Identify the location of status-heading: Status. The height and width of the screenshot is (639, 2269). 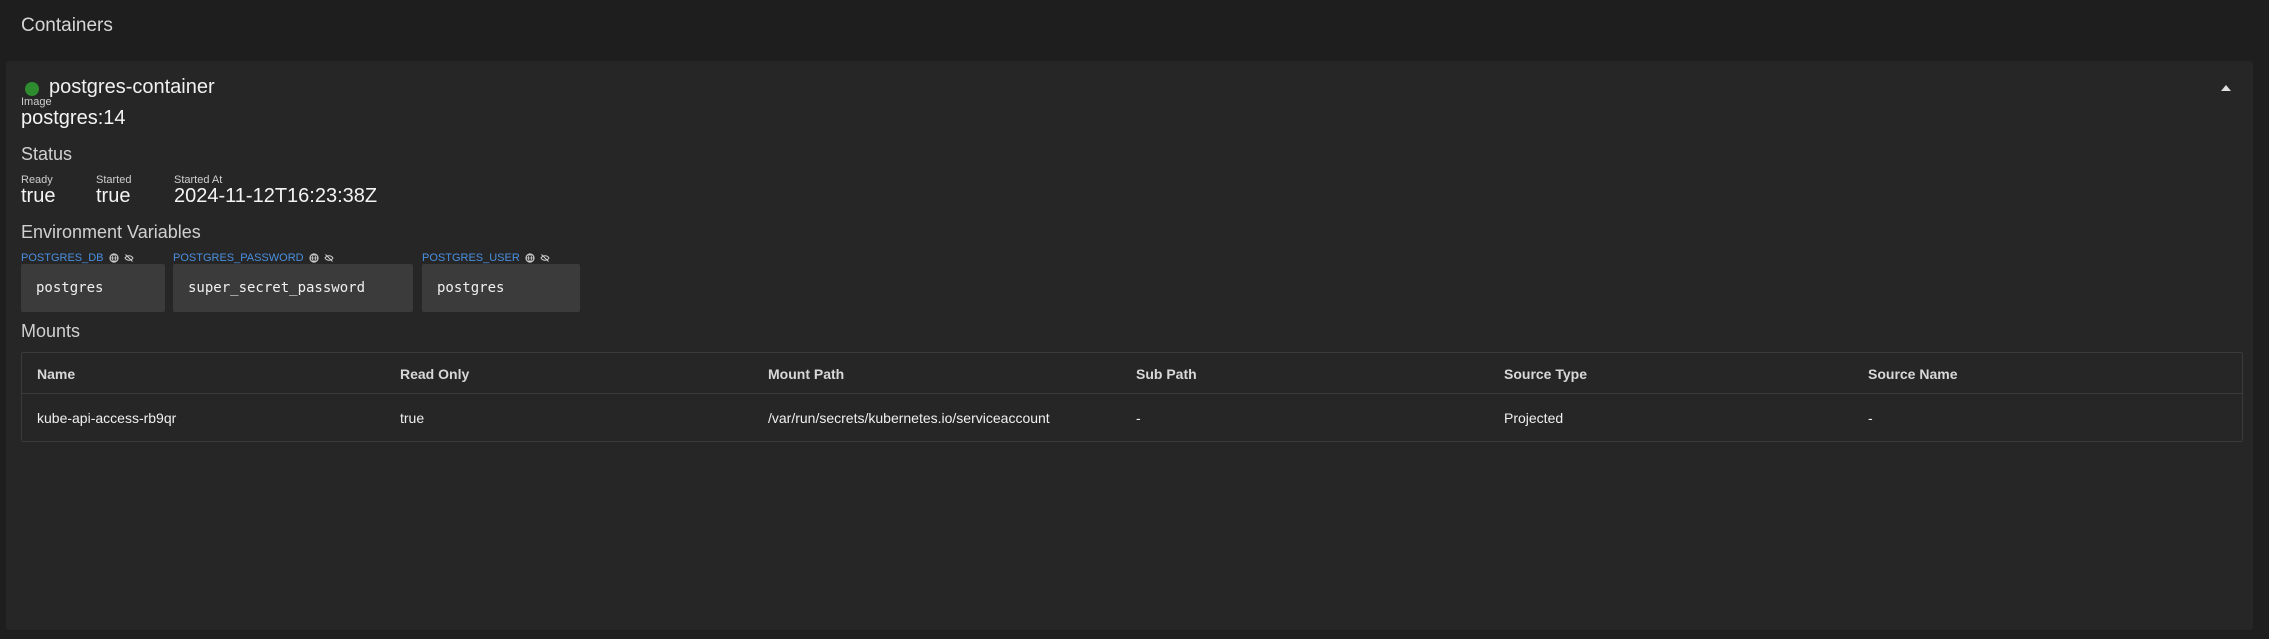
(47, 154).